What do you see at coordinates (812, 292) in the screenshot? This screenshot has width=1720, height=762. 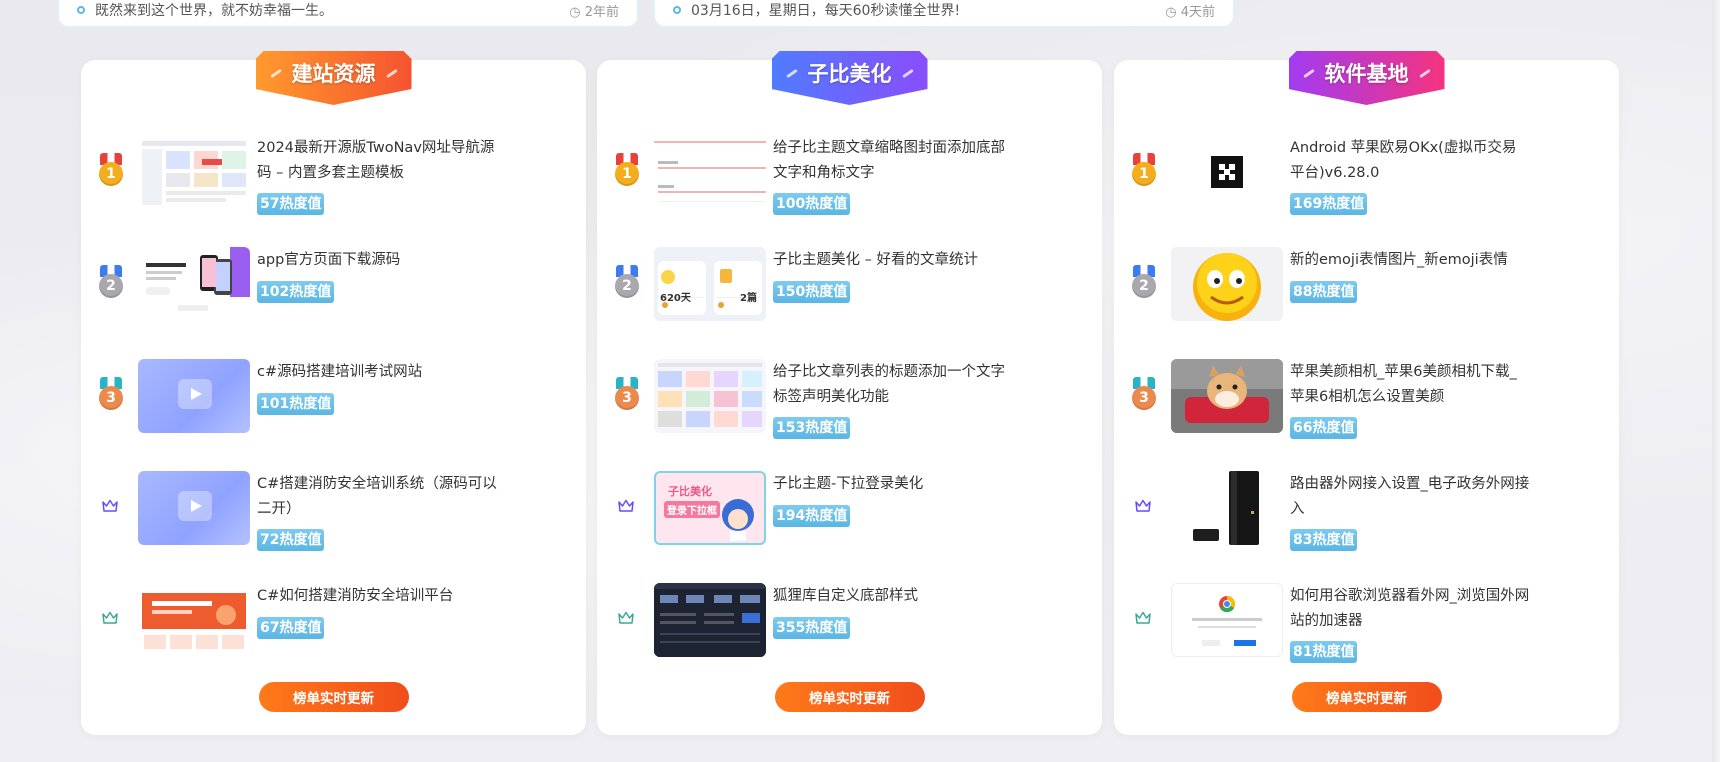 I see `heat-badge: 150热度值` at bounding box center [812, 292].